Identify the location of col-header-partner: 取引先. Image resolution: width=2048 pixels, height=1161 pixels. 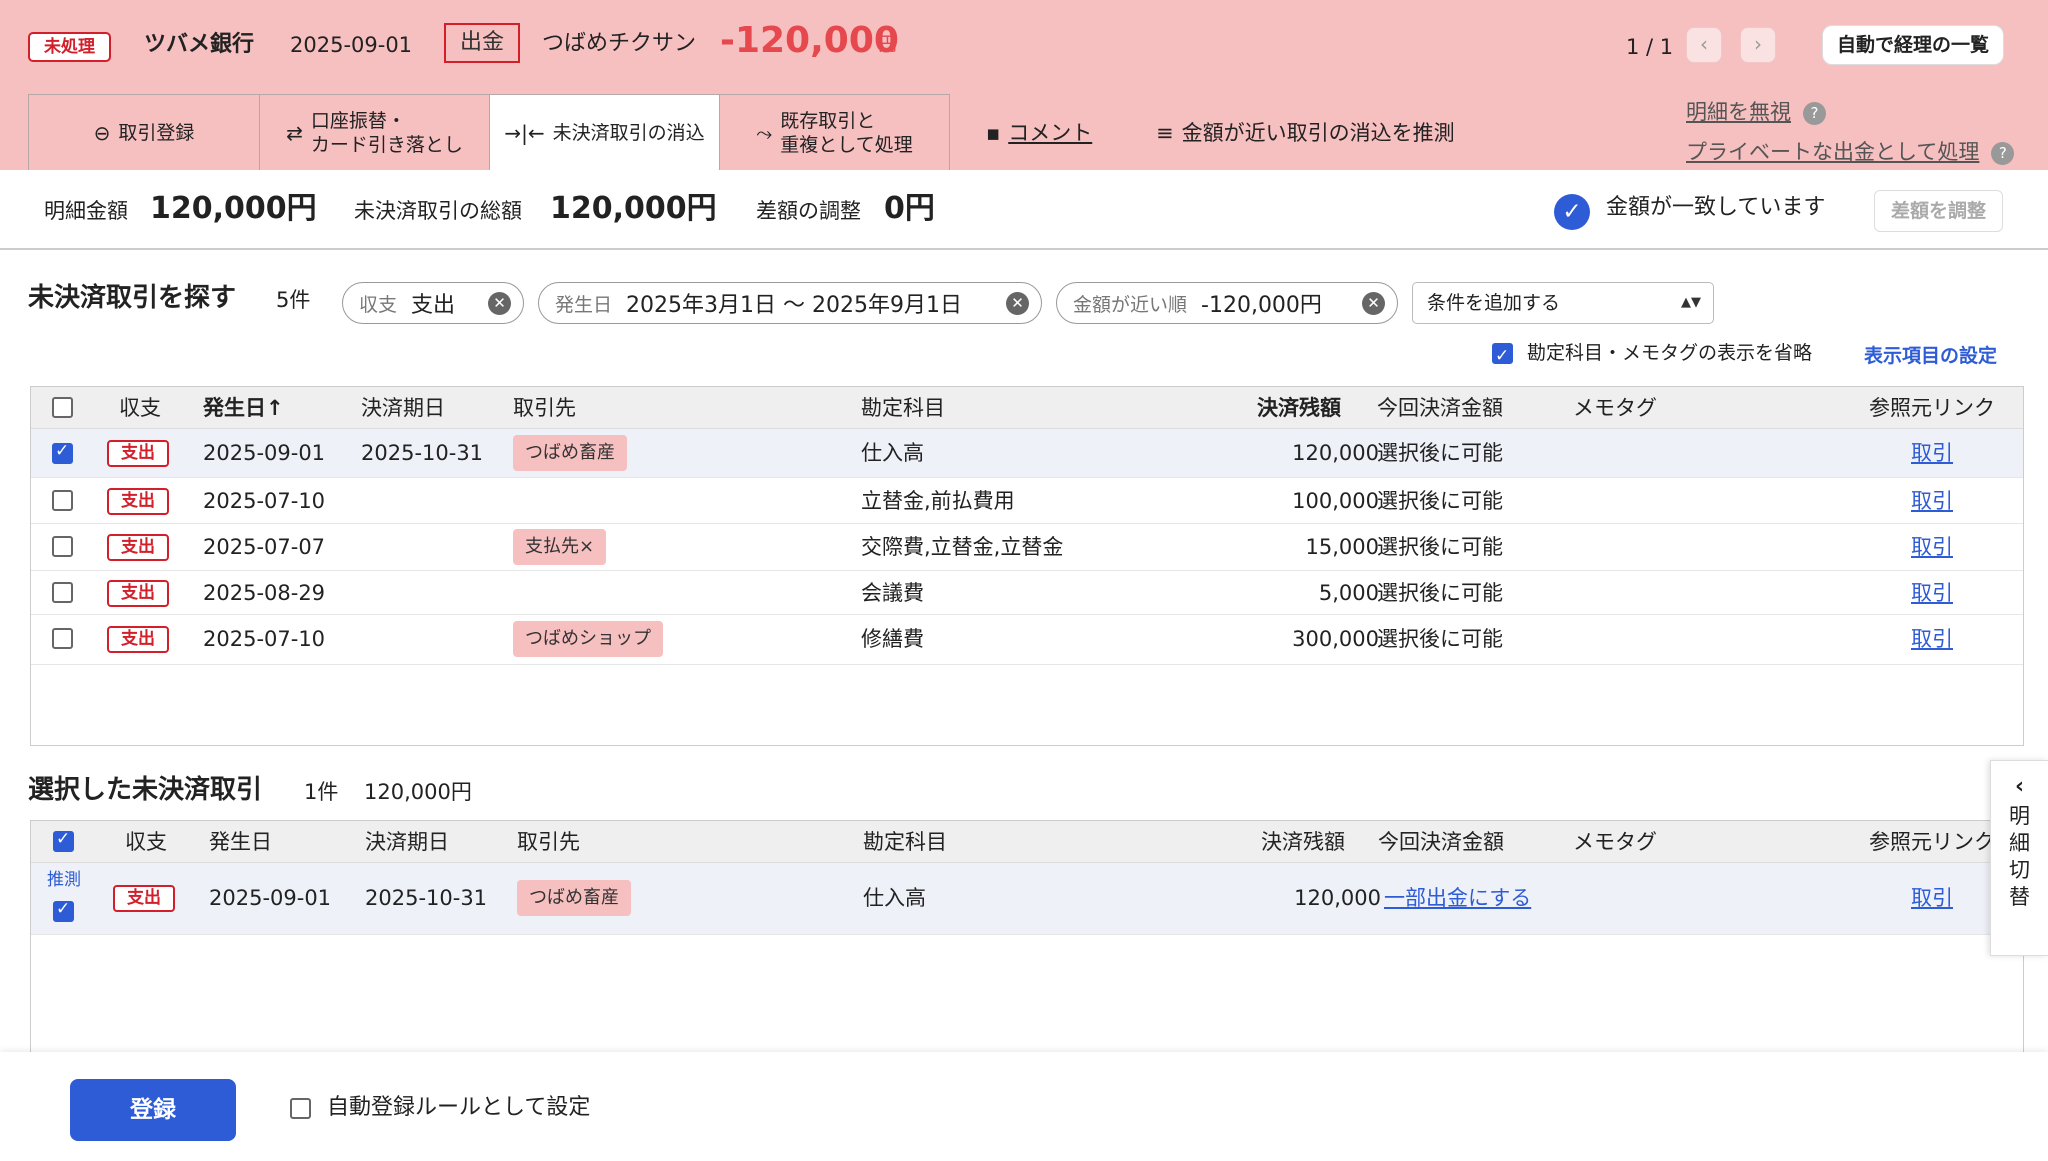
(544, 408).